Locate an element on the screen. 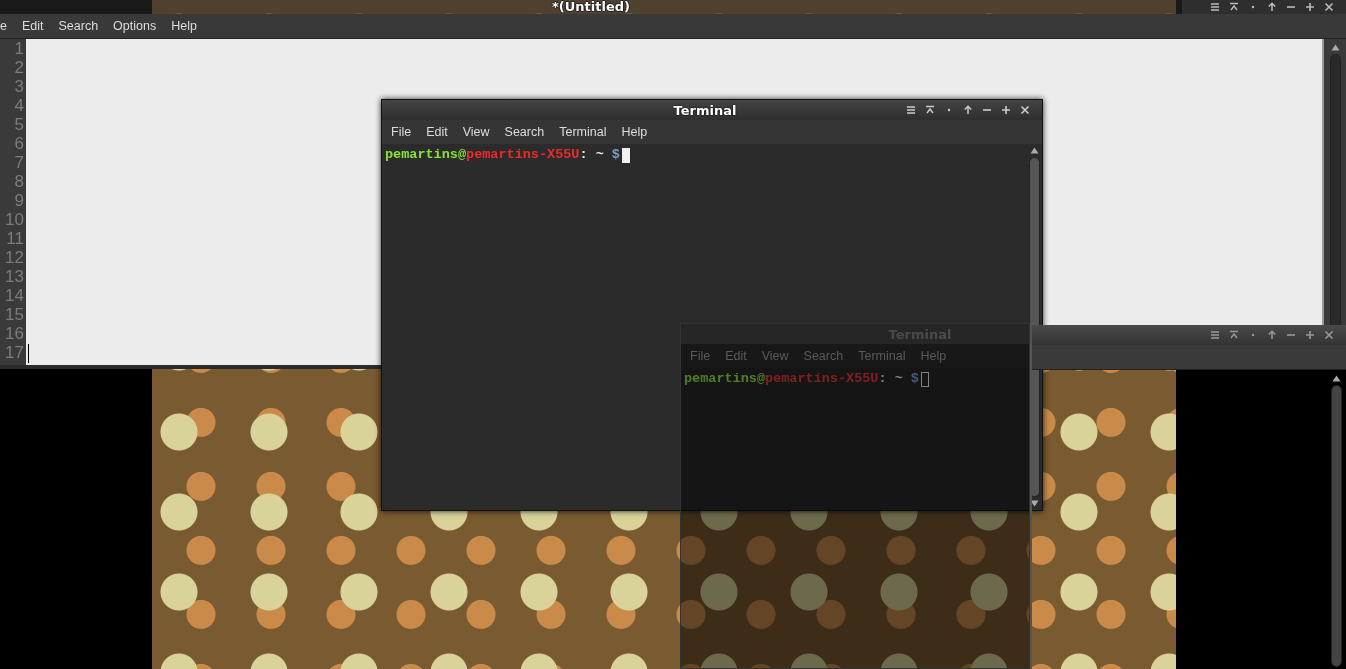 The image size is (1346, 669). line-number: 15 is located at coordinates (14, 314).